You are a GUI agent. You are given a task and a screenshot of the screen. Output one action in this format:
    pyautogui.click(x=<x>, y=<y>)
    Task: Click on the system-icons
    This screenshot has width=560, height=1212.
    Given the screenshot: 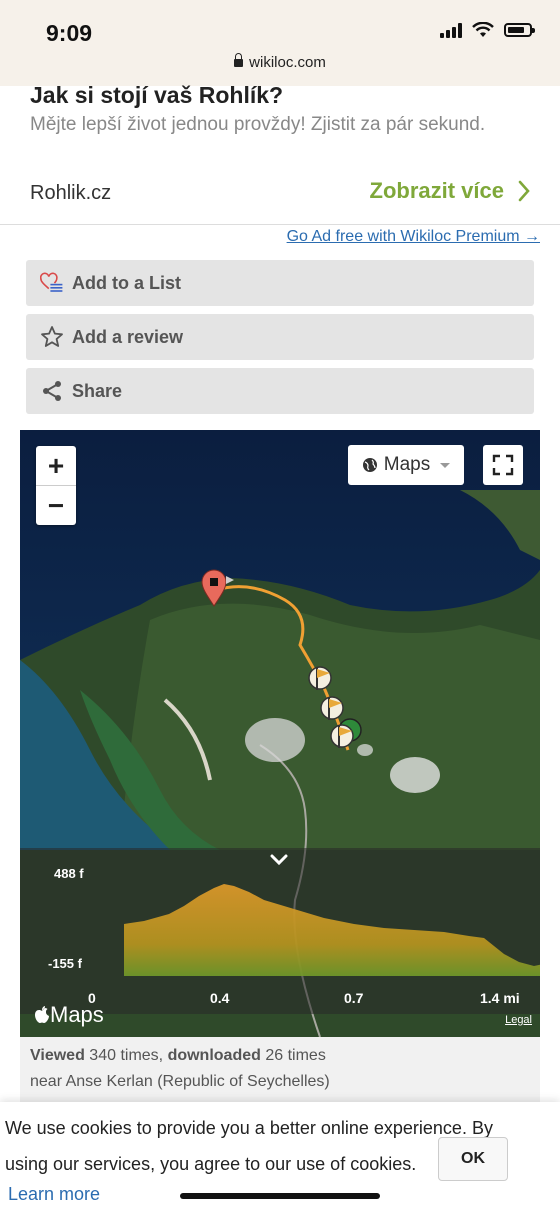 What is the action you would take?
    pyautogui.click(x=487, y=30)
    